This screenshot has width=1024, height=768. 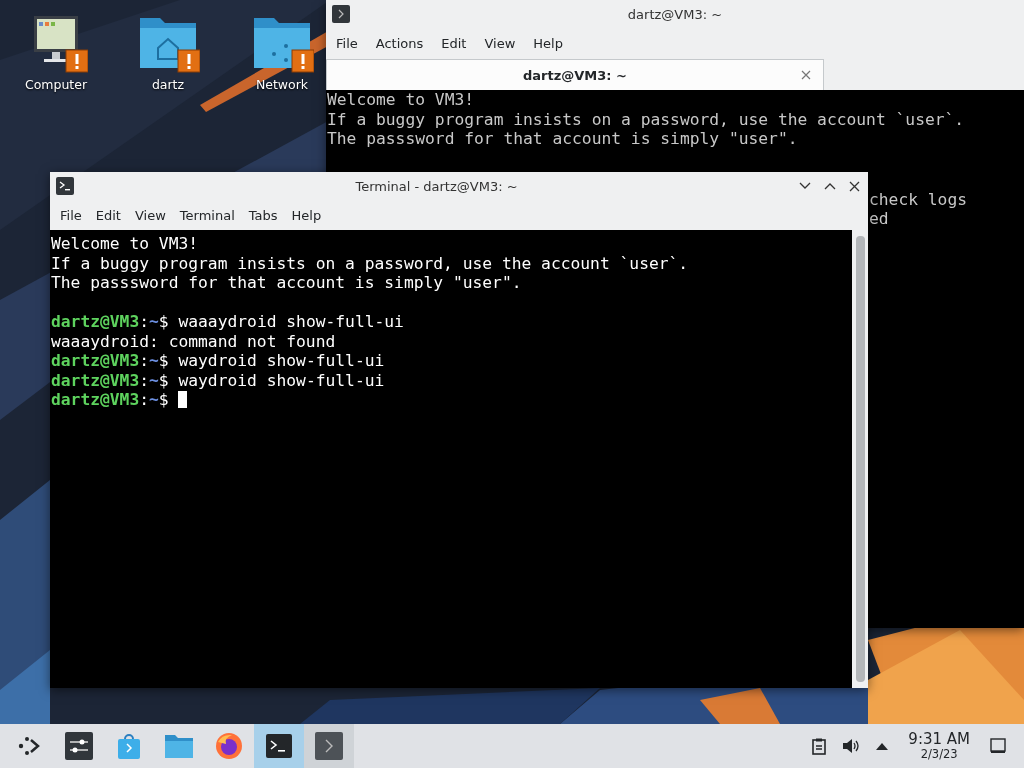 What do you see at coordinates (79, 746) in the screenshot?
I see `sliders-icon` at bounding box center [79, 746].